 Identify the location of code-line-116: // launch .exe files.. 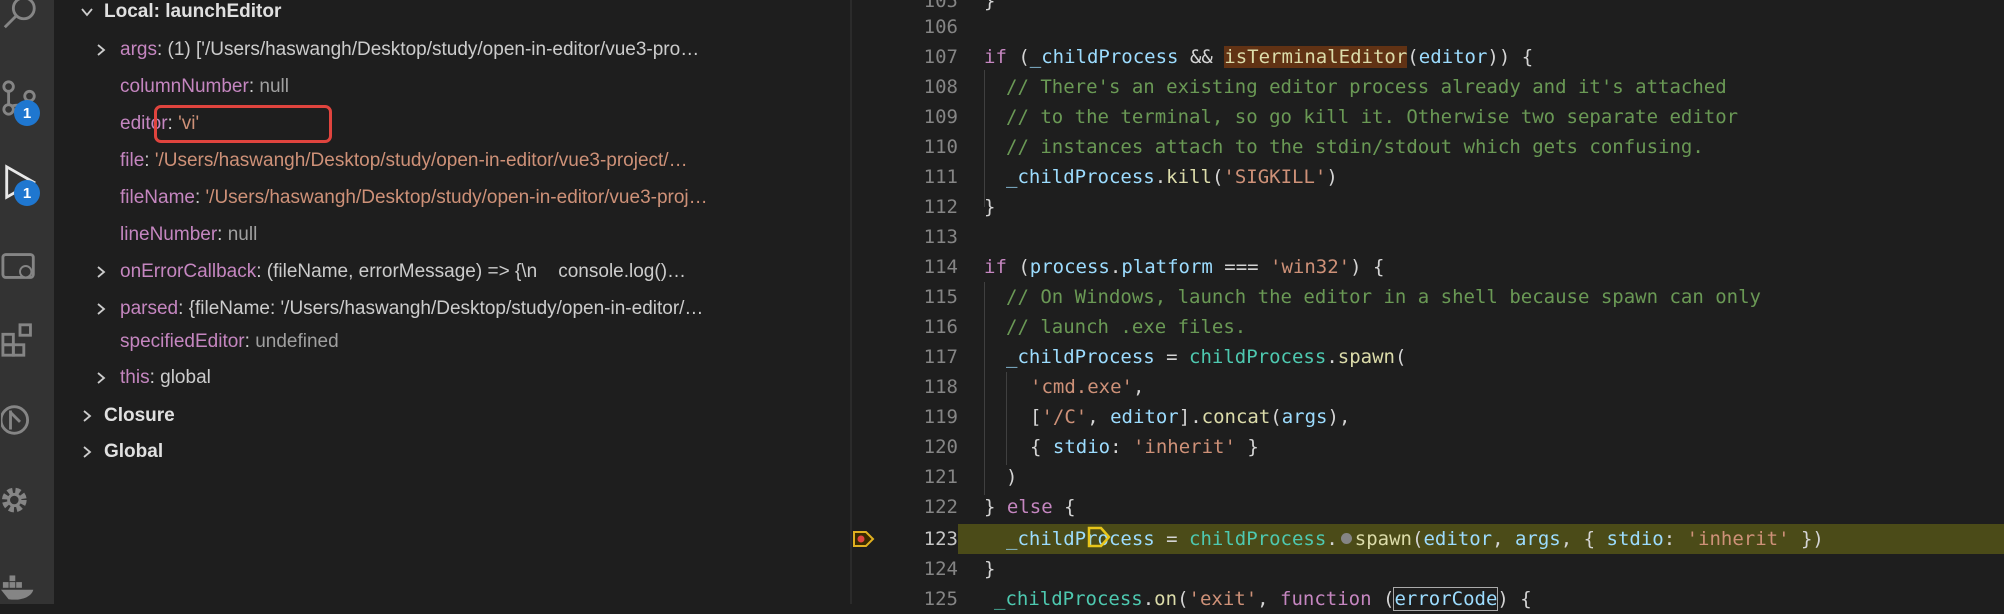
(1126, 327).